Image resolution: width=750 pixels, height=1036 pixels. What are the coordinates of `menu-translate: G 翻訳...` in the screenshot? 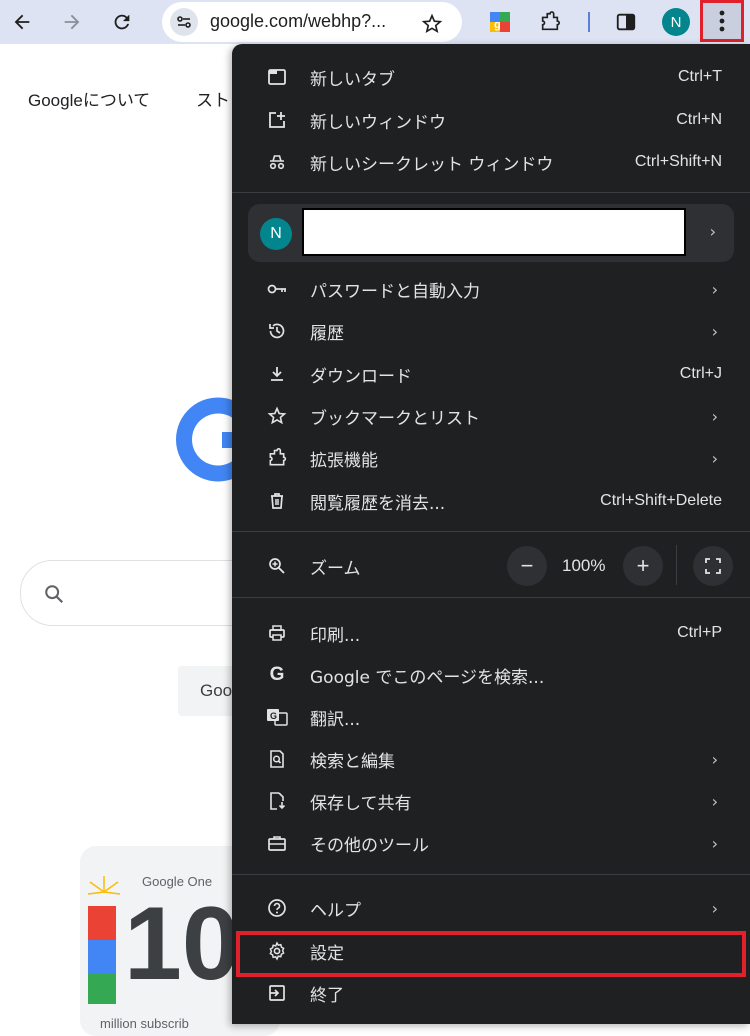 It's located at (491, 717).